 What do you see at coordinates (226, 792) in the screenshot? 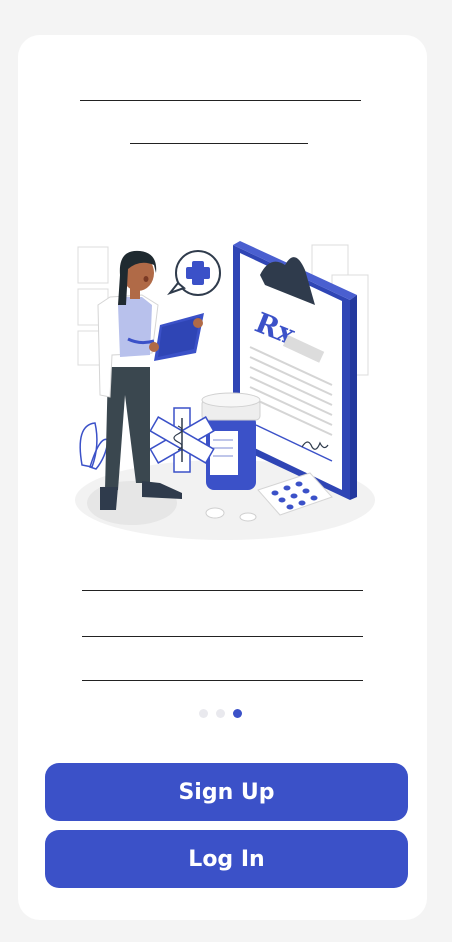
I see `sign-up-button: Sign Up` at bounding box center [226, 792].